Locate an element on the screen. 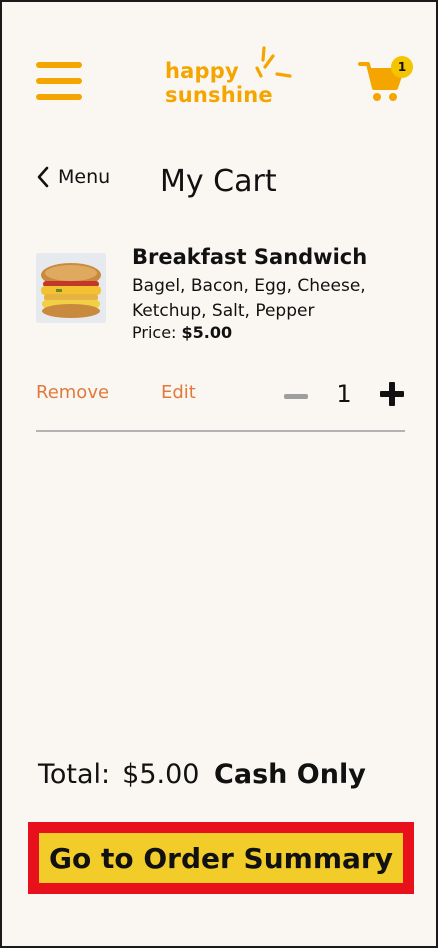  item-price: Price: $5.00 is located at coordinates (182, 332).